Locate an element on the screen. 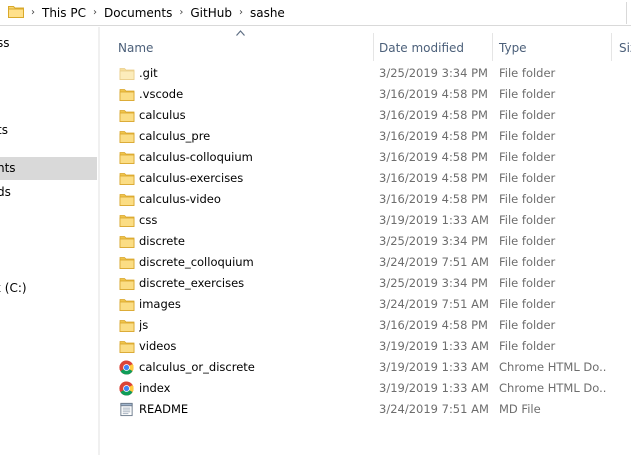  column-header-name: Name is located at coordinates (135, 48).